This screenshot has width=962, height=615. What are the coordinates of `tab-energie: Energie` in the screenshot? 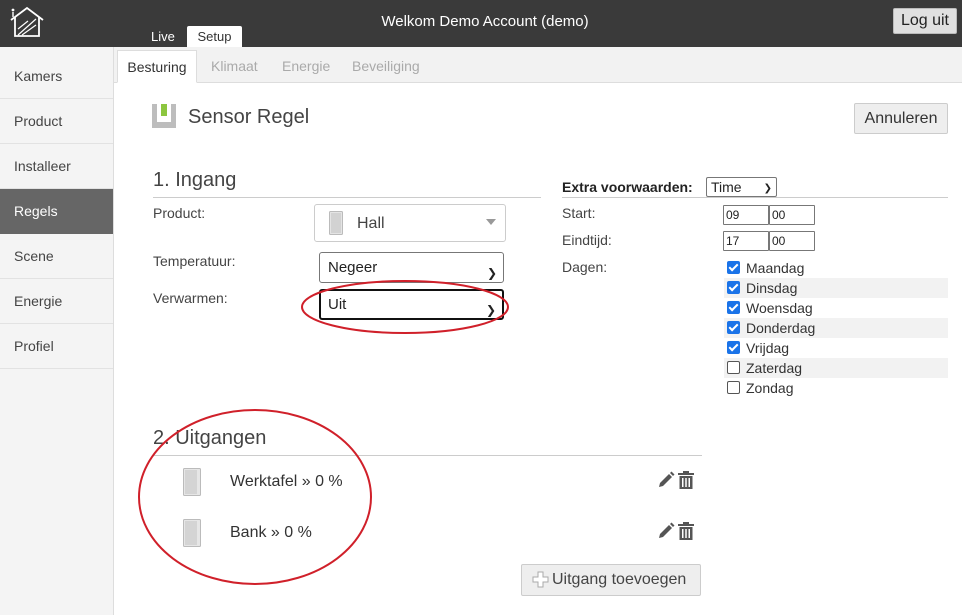 It's located at (306, 66).